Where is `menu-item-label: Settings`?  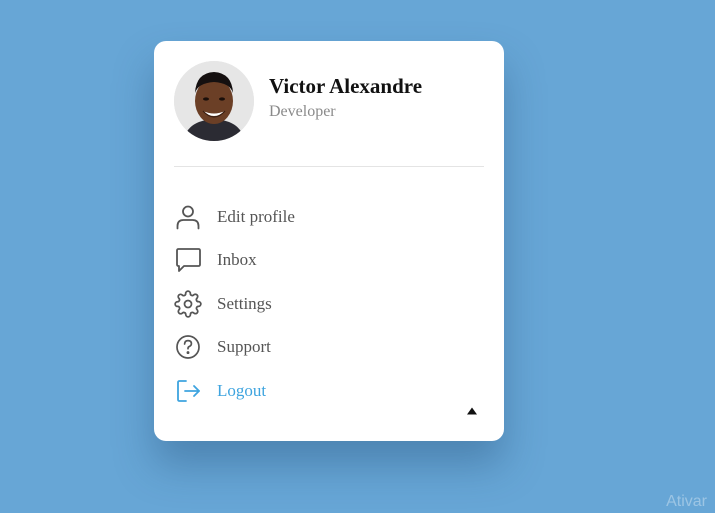
menu-item-label: Settings is located at coordinates (244, 303).